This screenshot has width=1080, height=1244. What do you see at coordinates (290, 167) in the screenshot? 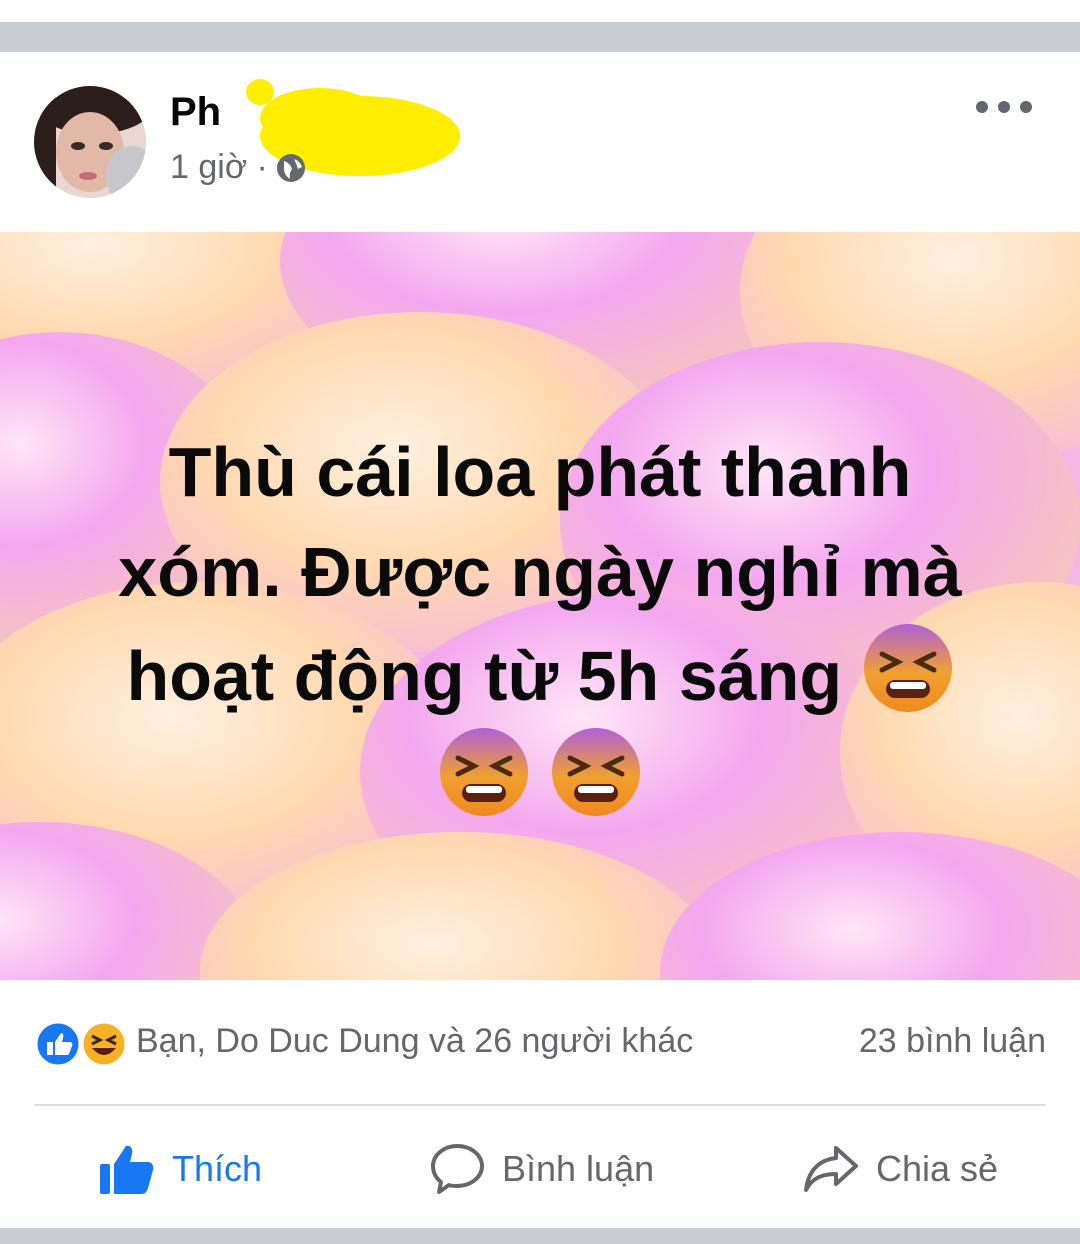
I see `globe-icon` at bounding box center [290, 167].